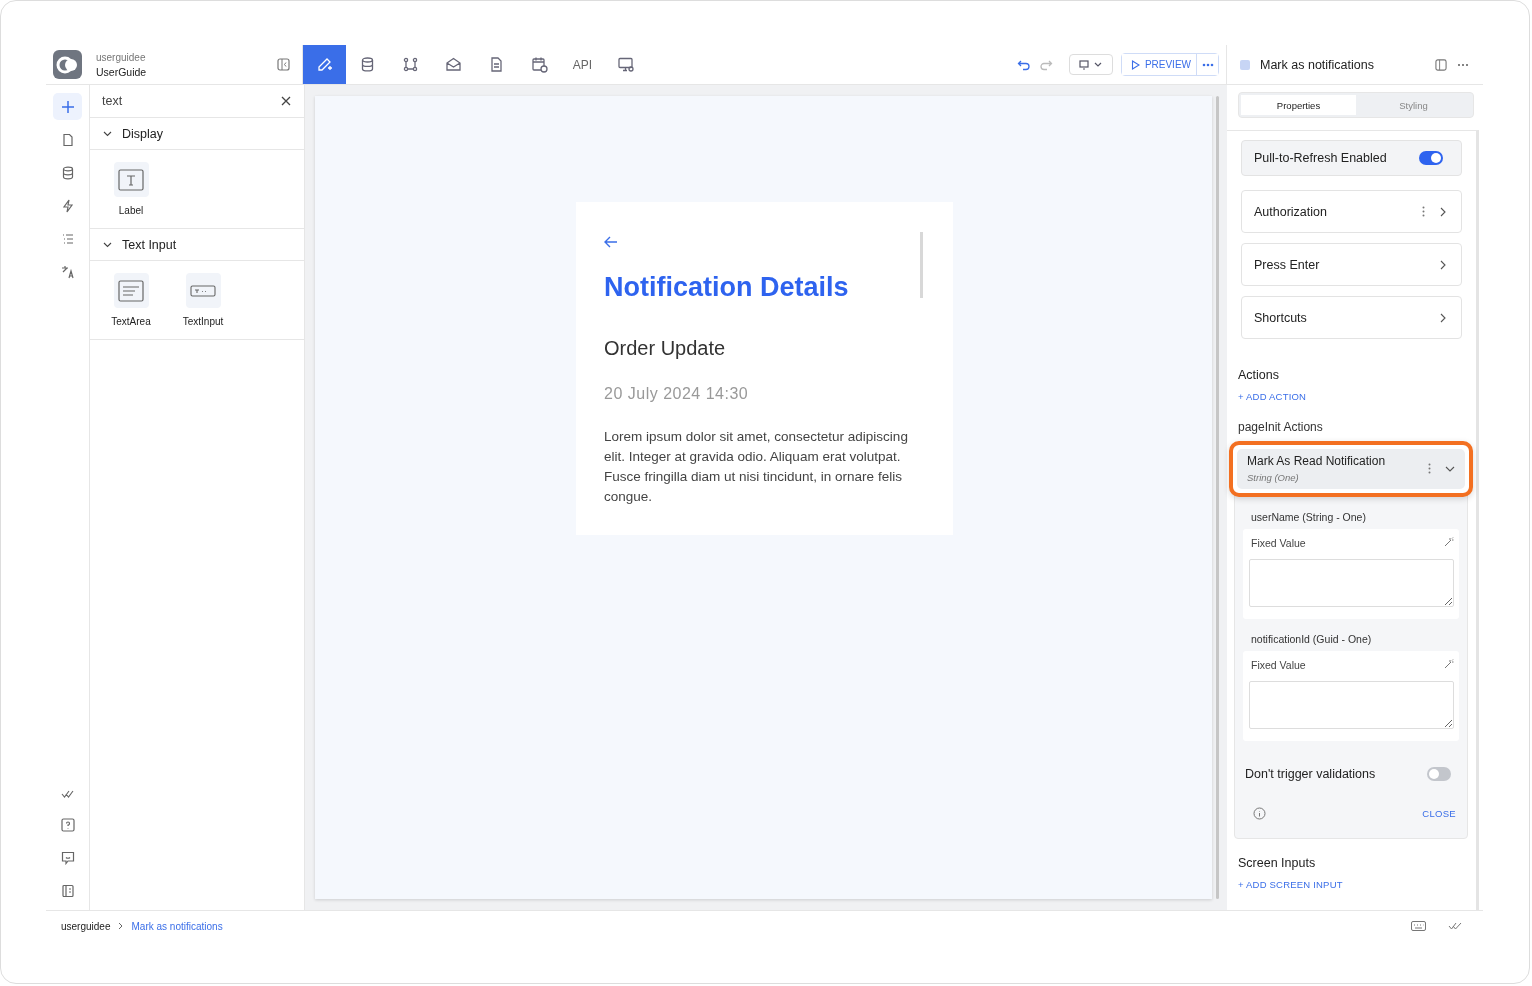  Describe the element at coordinates (1281, 427) in the screenshot. I see `section-heading: pageInit Actions` at that location.